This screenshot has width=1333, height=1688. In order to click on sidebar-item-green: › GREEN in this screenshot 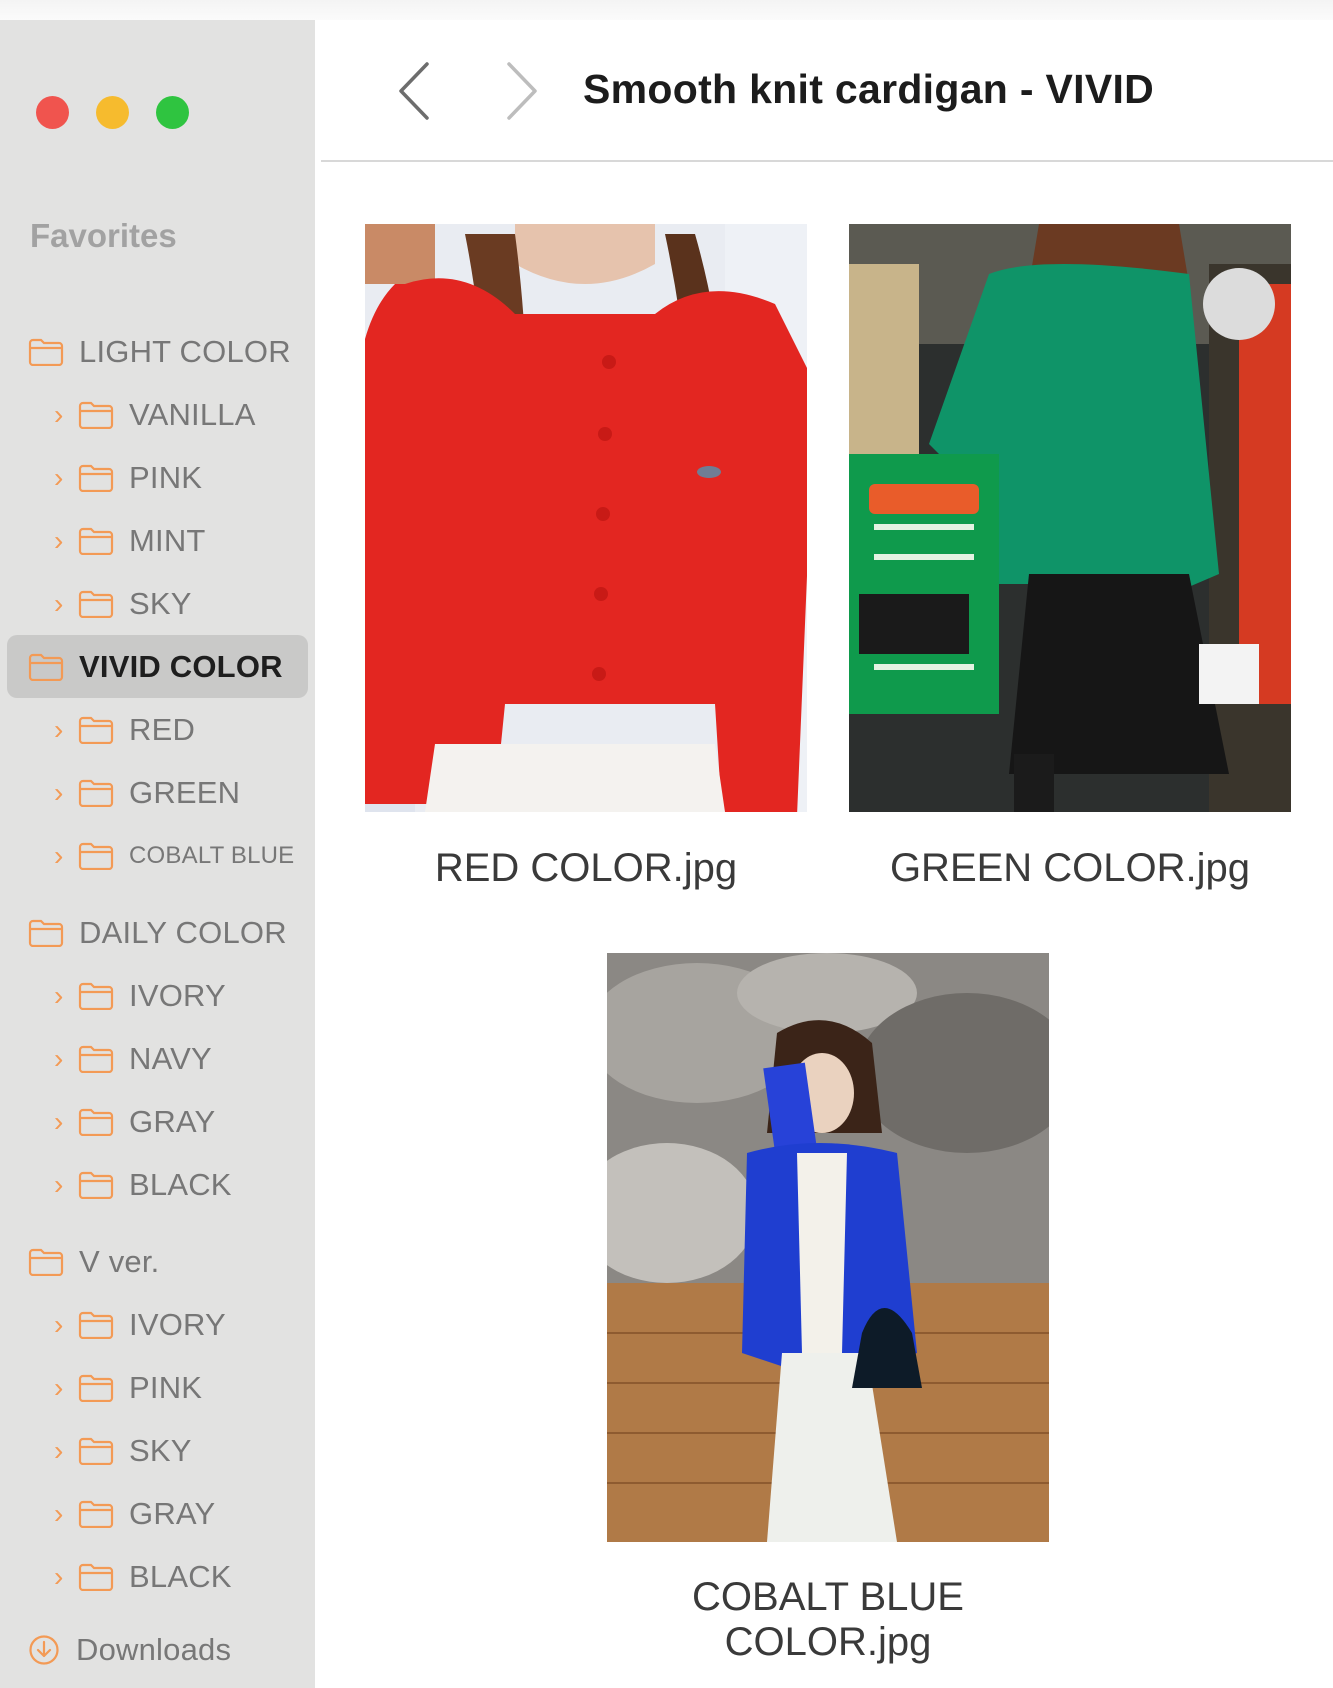, I will do `click(157, 792)`.